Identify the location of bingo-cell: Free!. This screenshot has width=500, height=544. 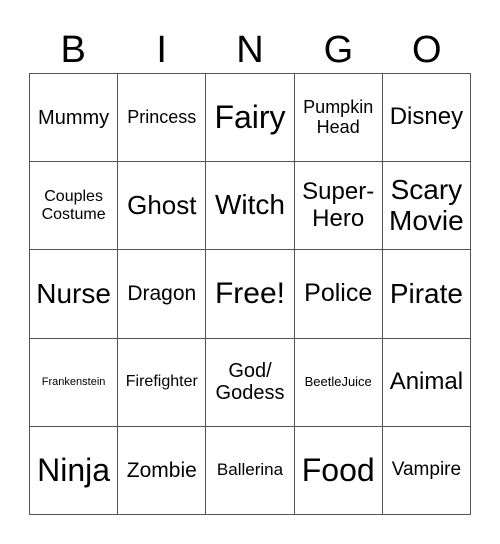
(250, 294).